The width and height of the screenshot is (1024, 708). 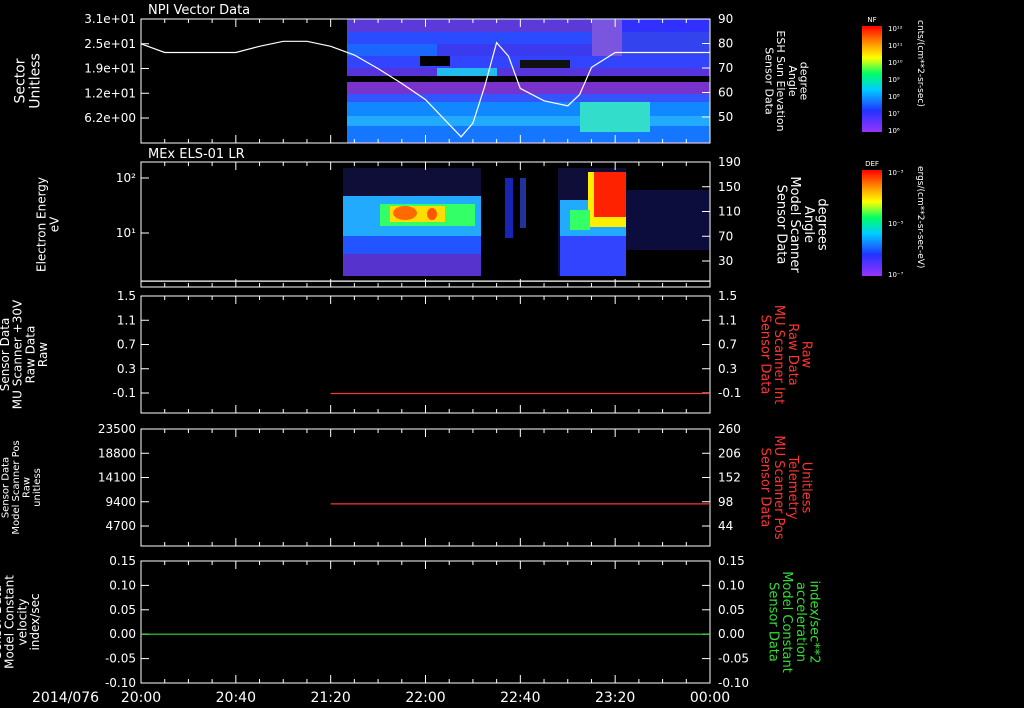 What do you see at coordinates (526, 222) in the screenshot?
I see `panel2-spectrogram` at bounding box center [526, 222].